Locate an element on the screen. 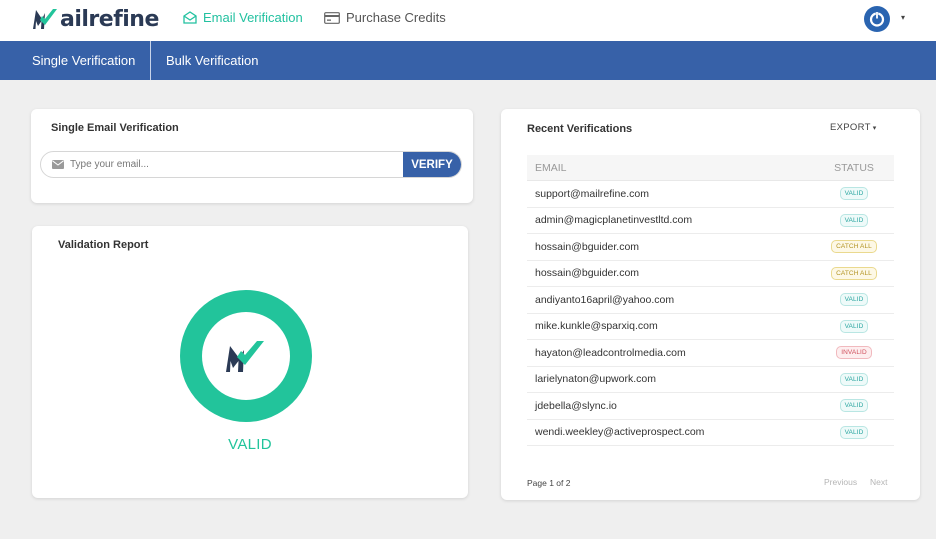 The height and width of the screenshot is (539, 936). nav-purchase-credits-label: Purchase Credits is located at coordinates (396, 17).